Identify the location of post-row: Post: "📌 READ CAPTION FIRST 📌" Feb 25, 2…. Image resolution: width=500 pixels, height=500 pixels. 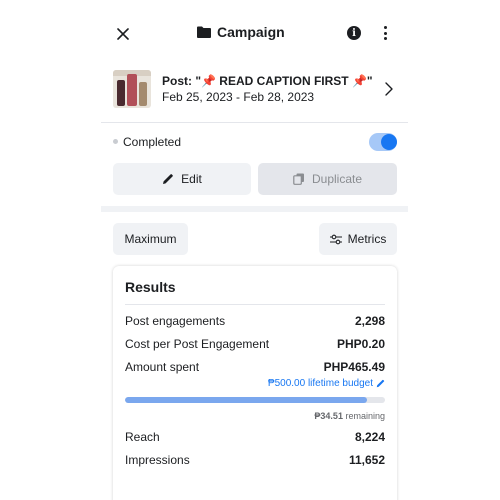
(254, 91).